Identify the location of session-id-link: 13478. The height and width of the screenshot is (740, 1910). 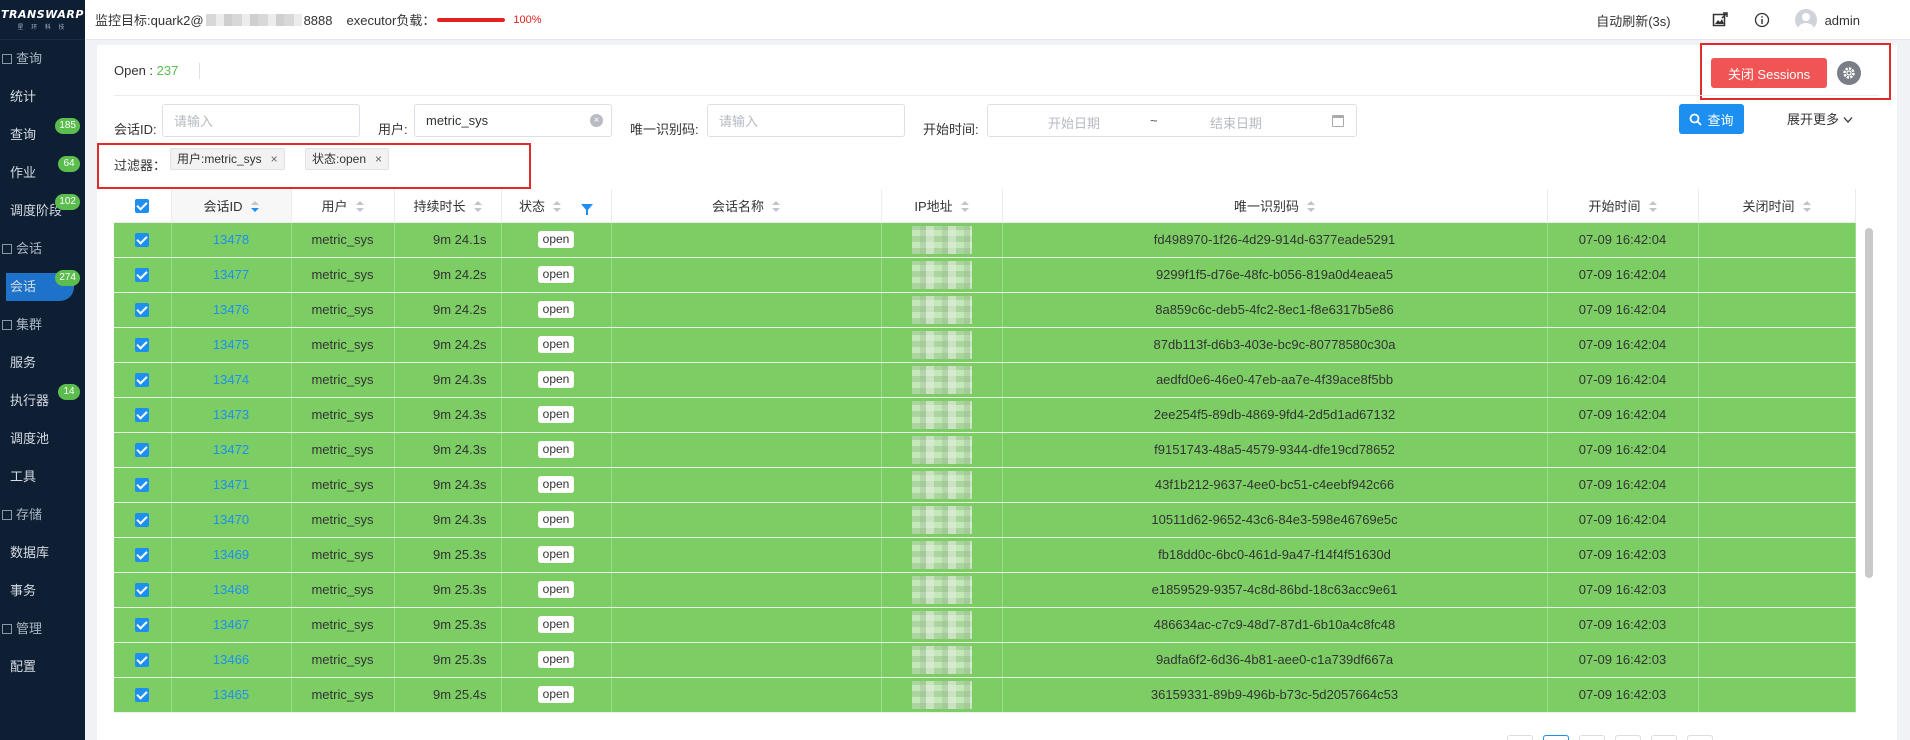
(231, 240).